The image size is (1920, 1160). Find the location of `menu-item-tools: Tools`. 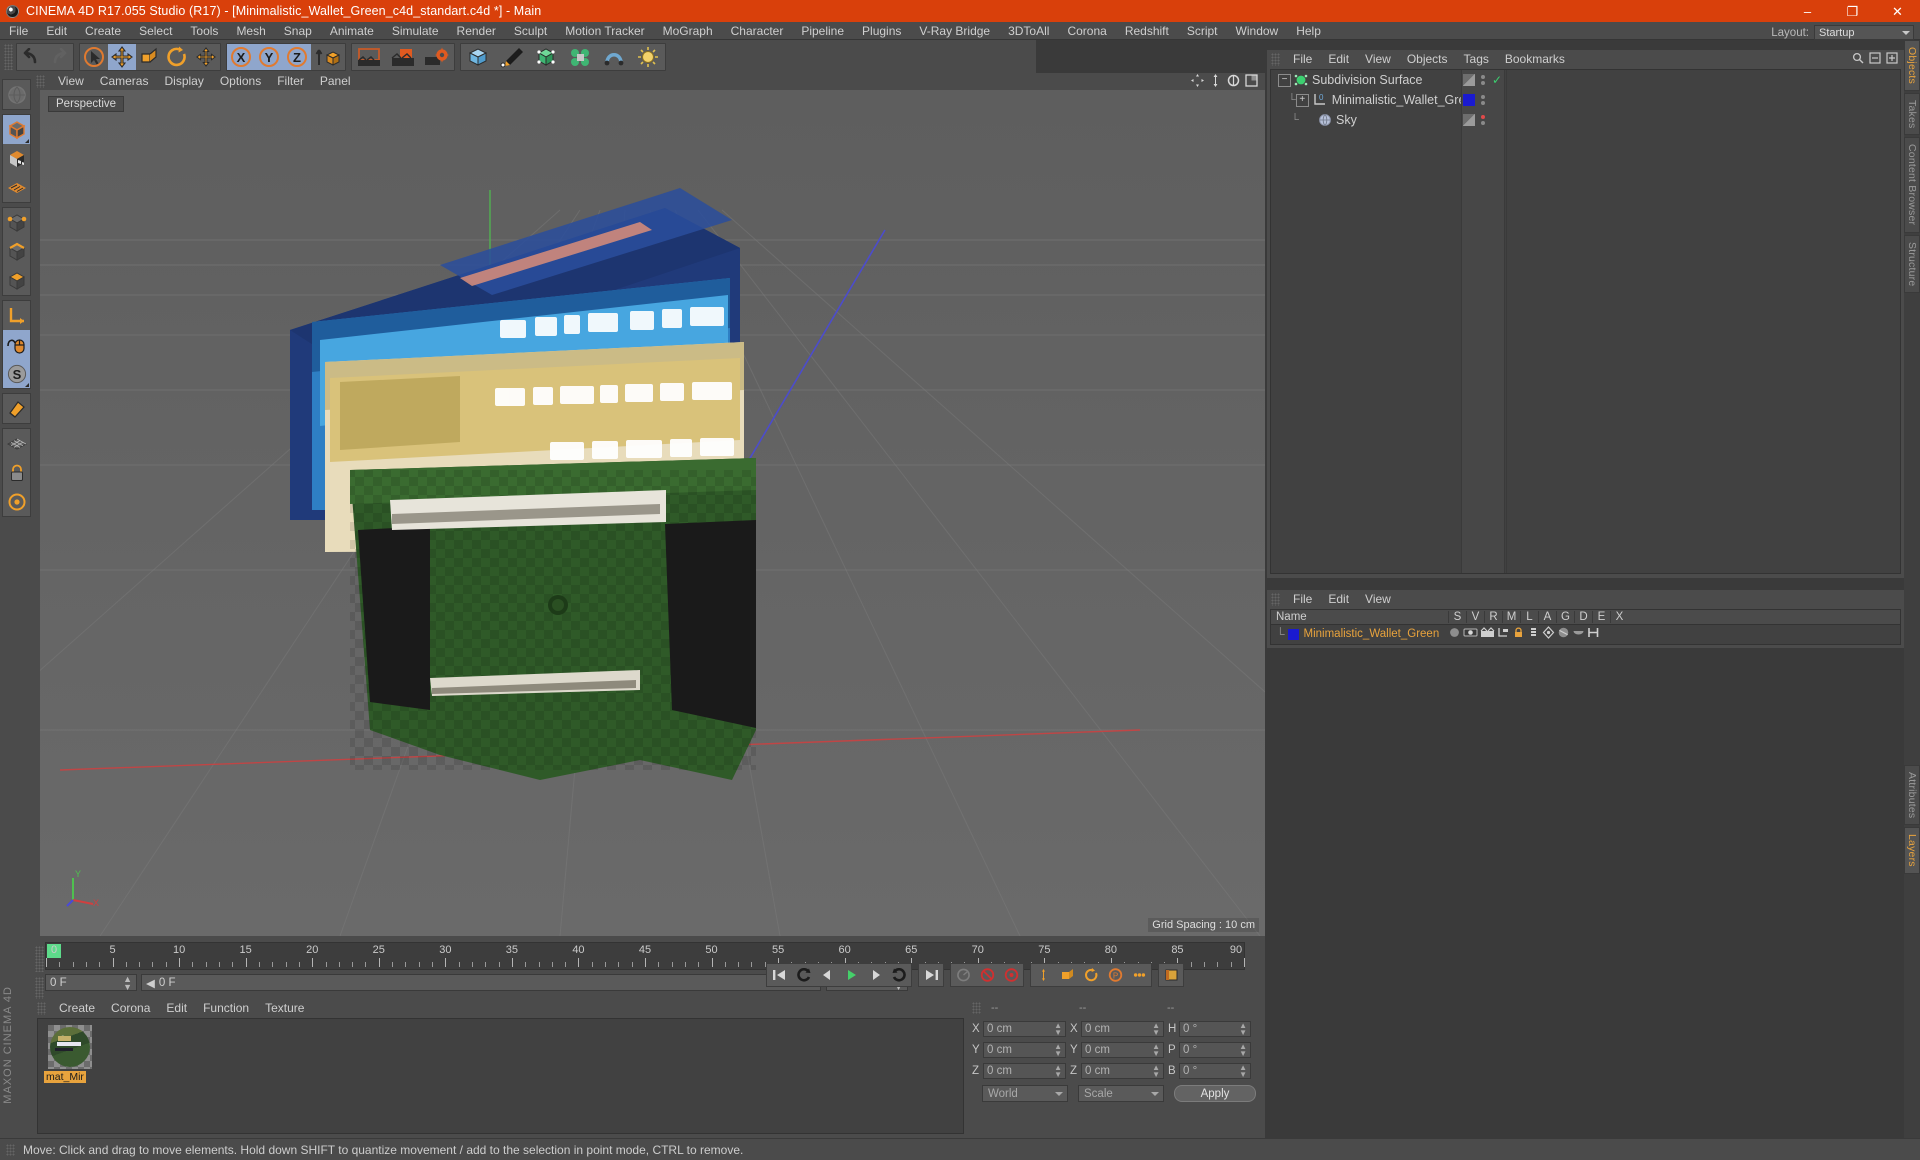

menu-item-tools: Tools is located at coordinates (204, 31).